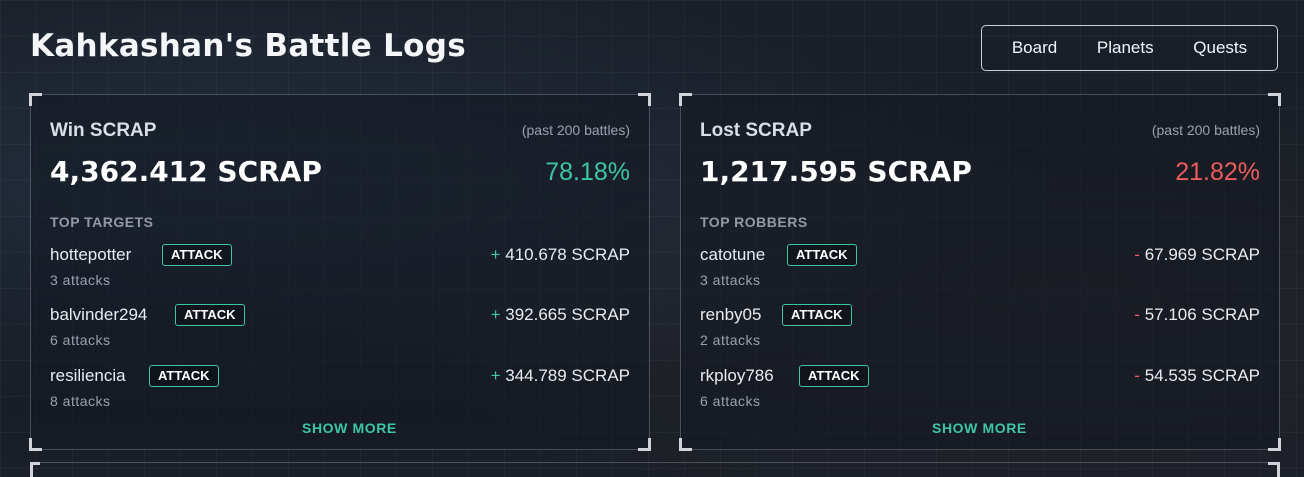 The width and height of the screenshot is (1304, 477). I want to click on card-title: Lost SCRAP, so click(756, 130).